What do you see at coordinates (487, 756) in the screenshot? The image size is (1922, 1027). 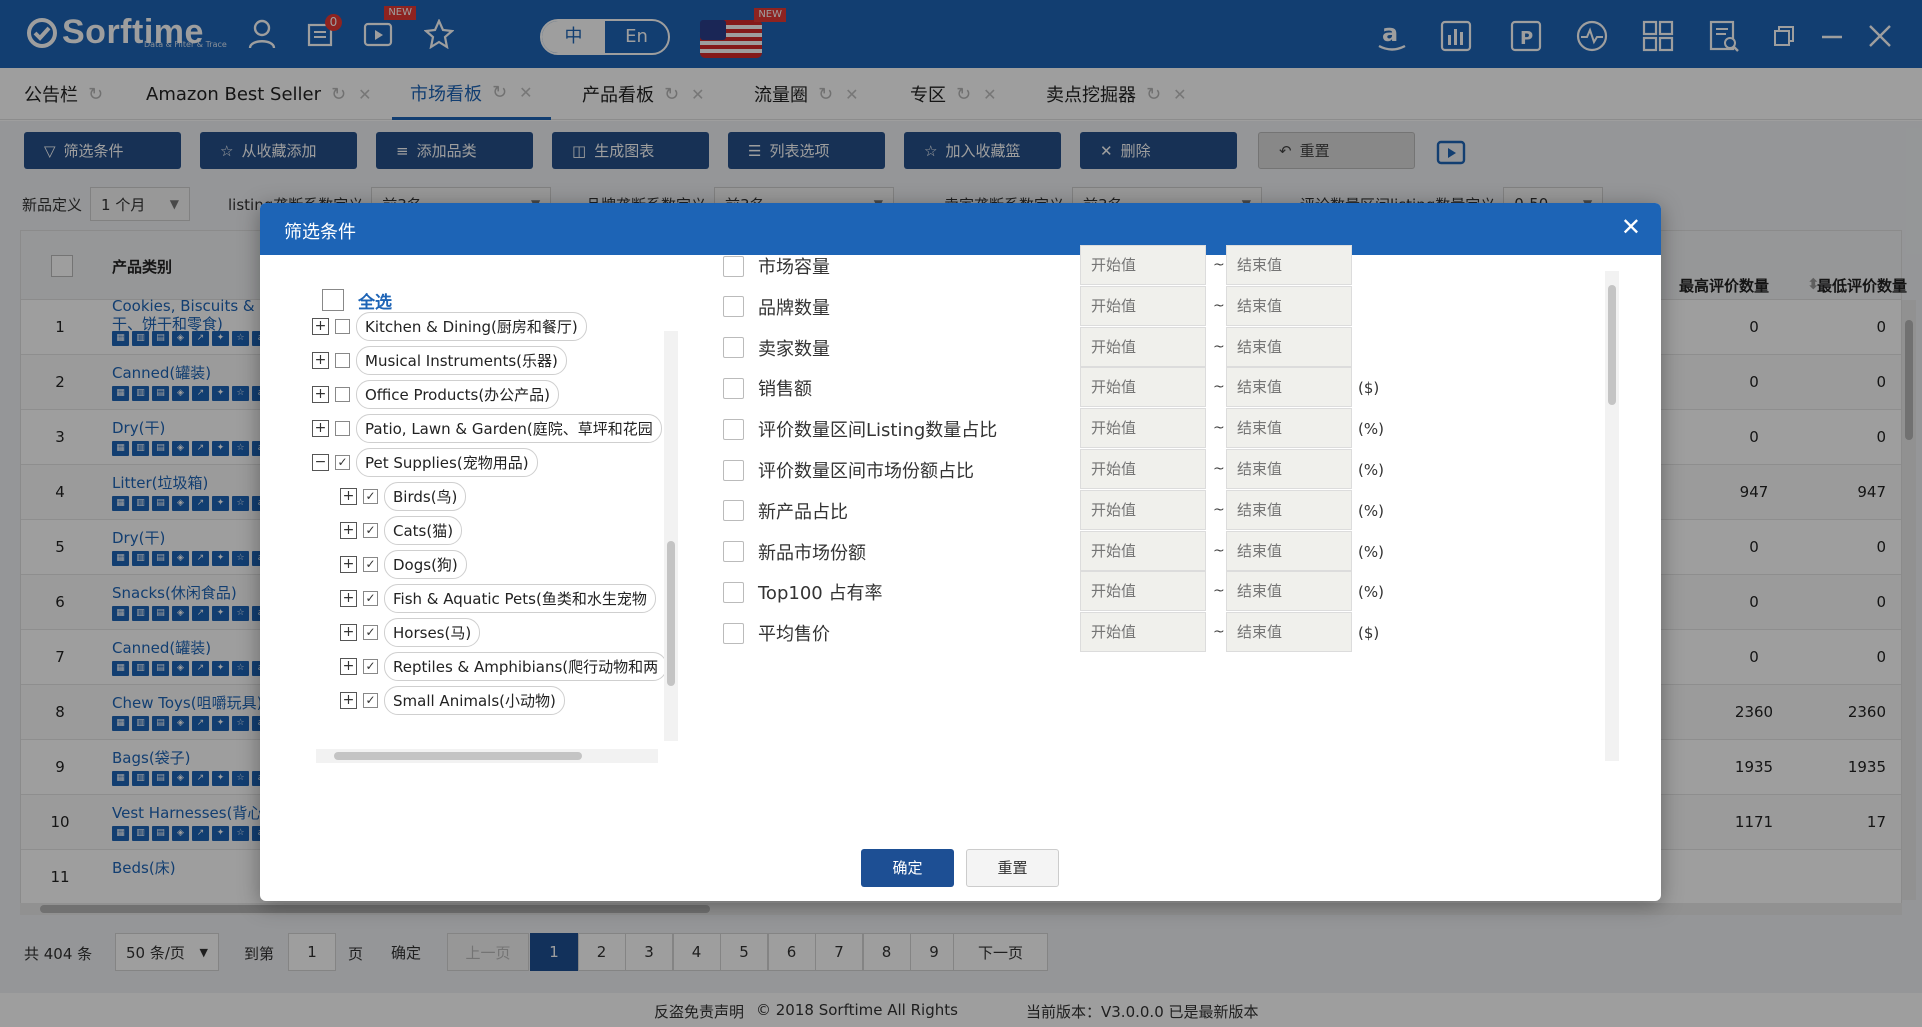 I see `tree-horizontal-scrollbar` at bounding box center [487, 756].